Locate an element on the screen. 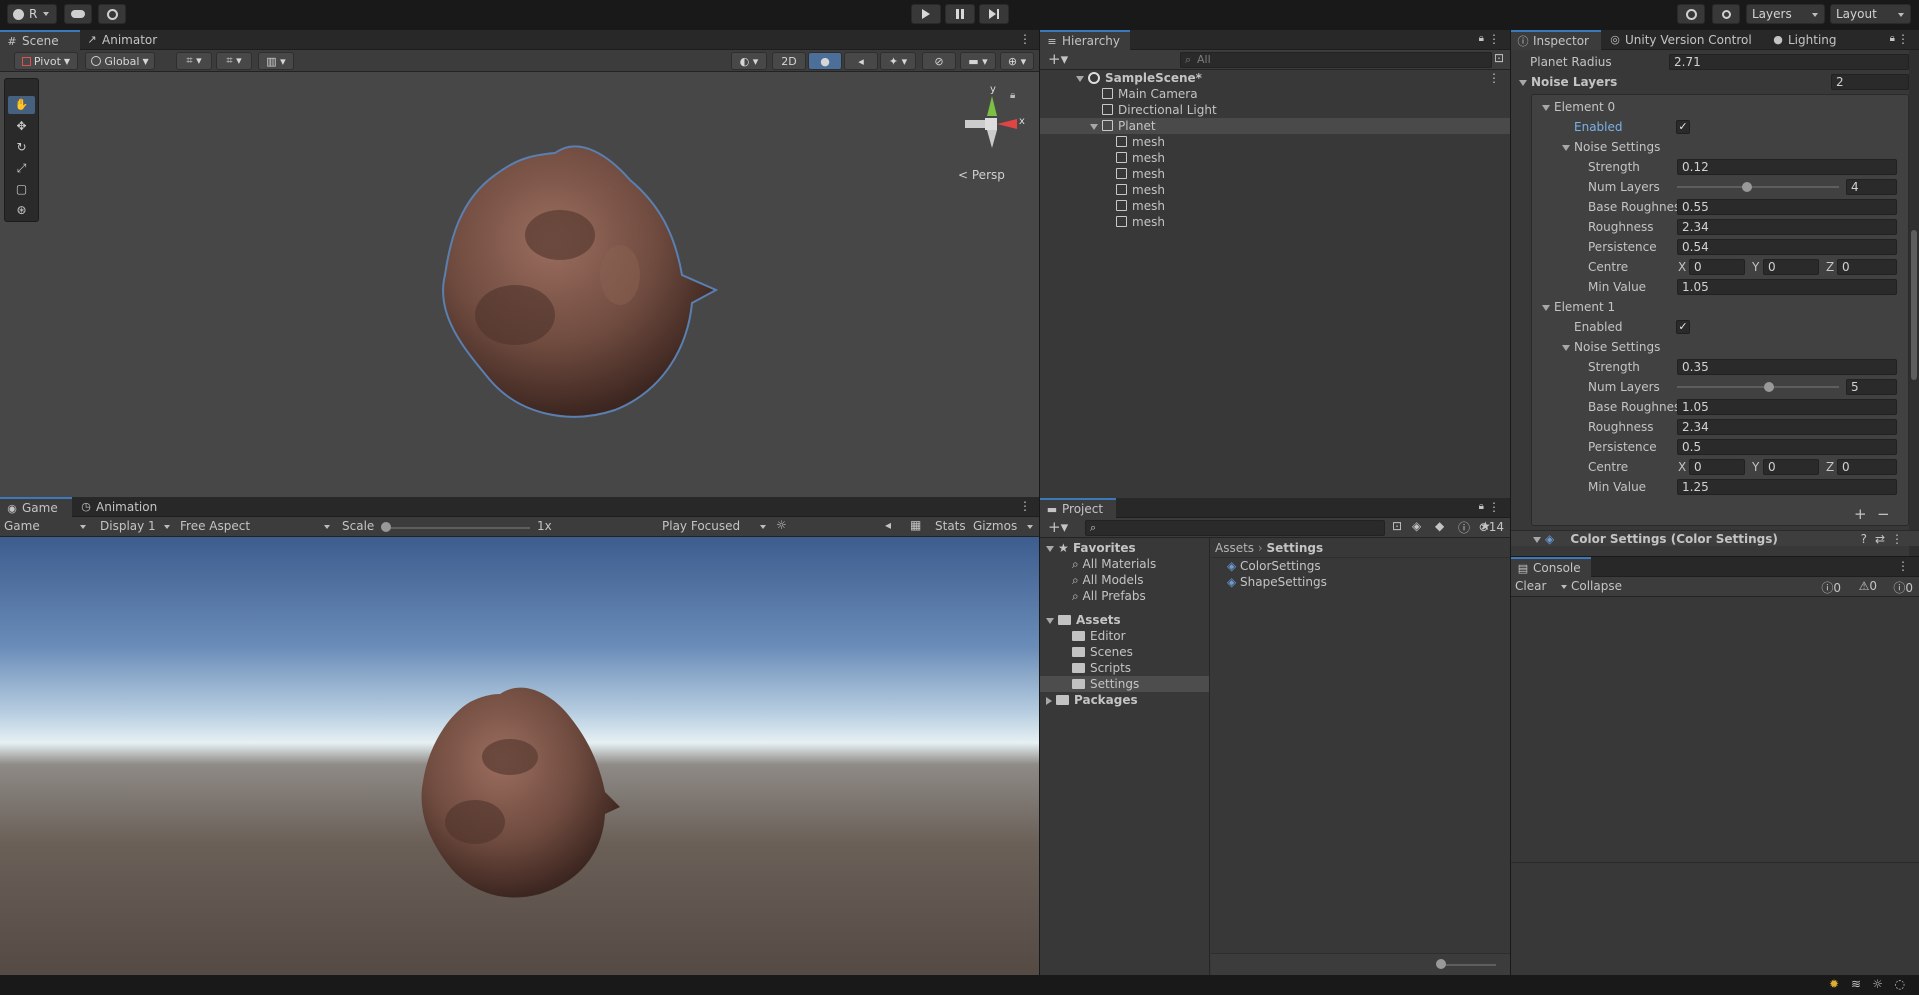  tab-version-control: ◎ Unity Version Control is located at coordinates (1683, 40).